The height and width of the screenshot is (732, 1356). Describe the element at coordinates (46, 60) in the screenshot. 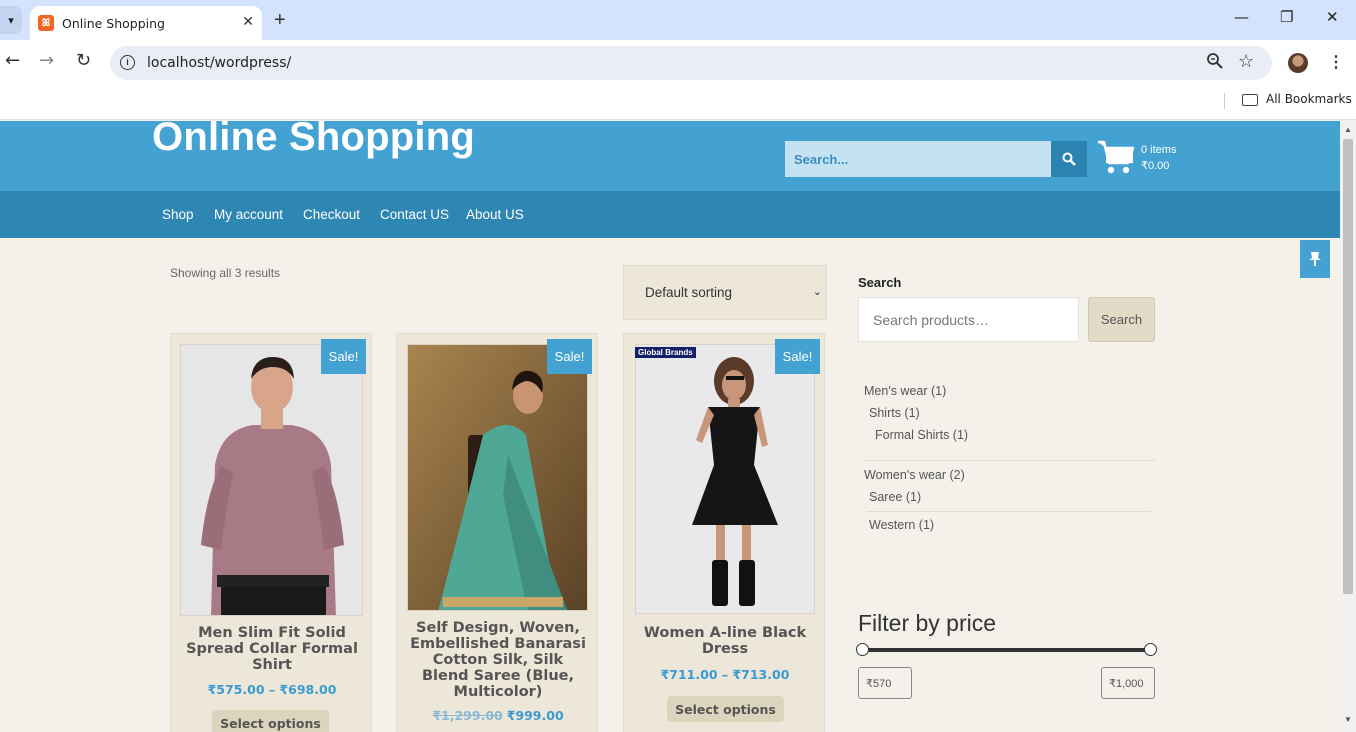

I see `forward-arrow-icon: →` at that location.